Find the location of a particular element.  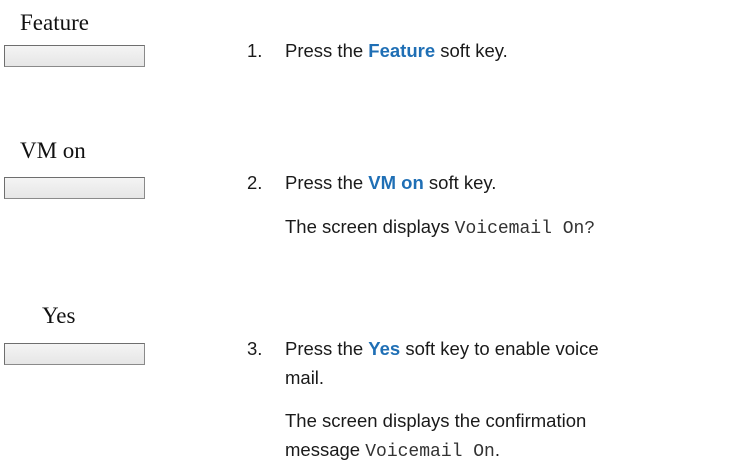

yes-softkey is located at coordinates (74, 354).